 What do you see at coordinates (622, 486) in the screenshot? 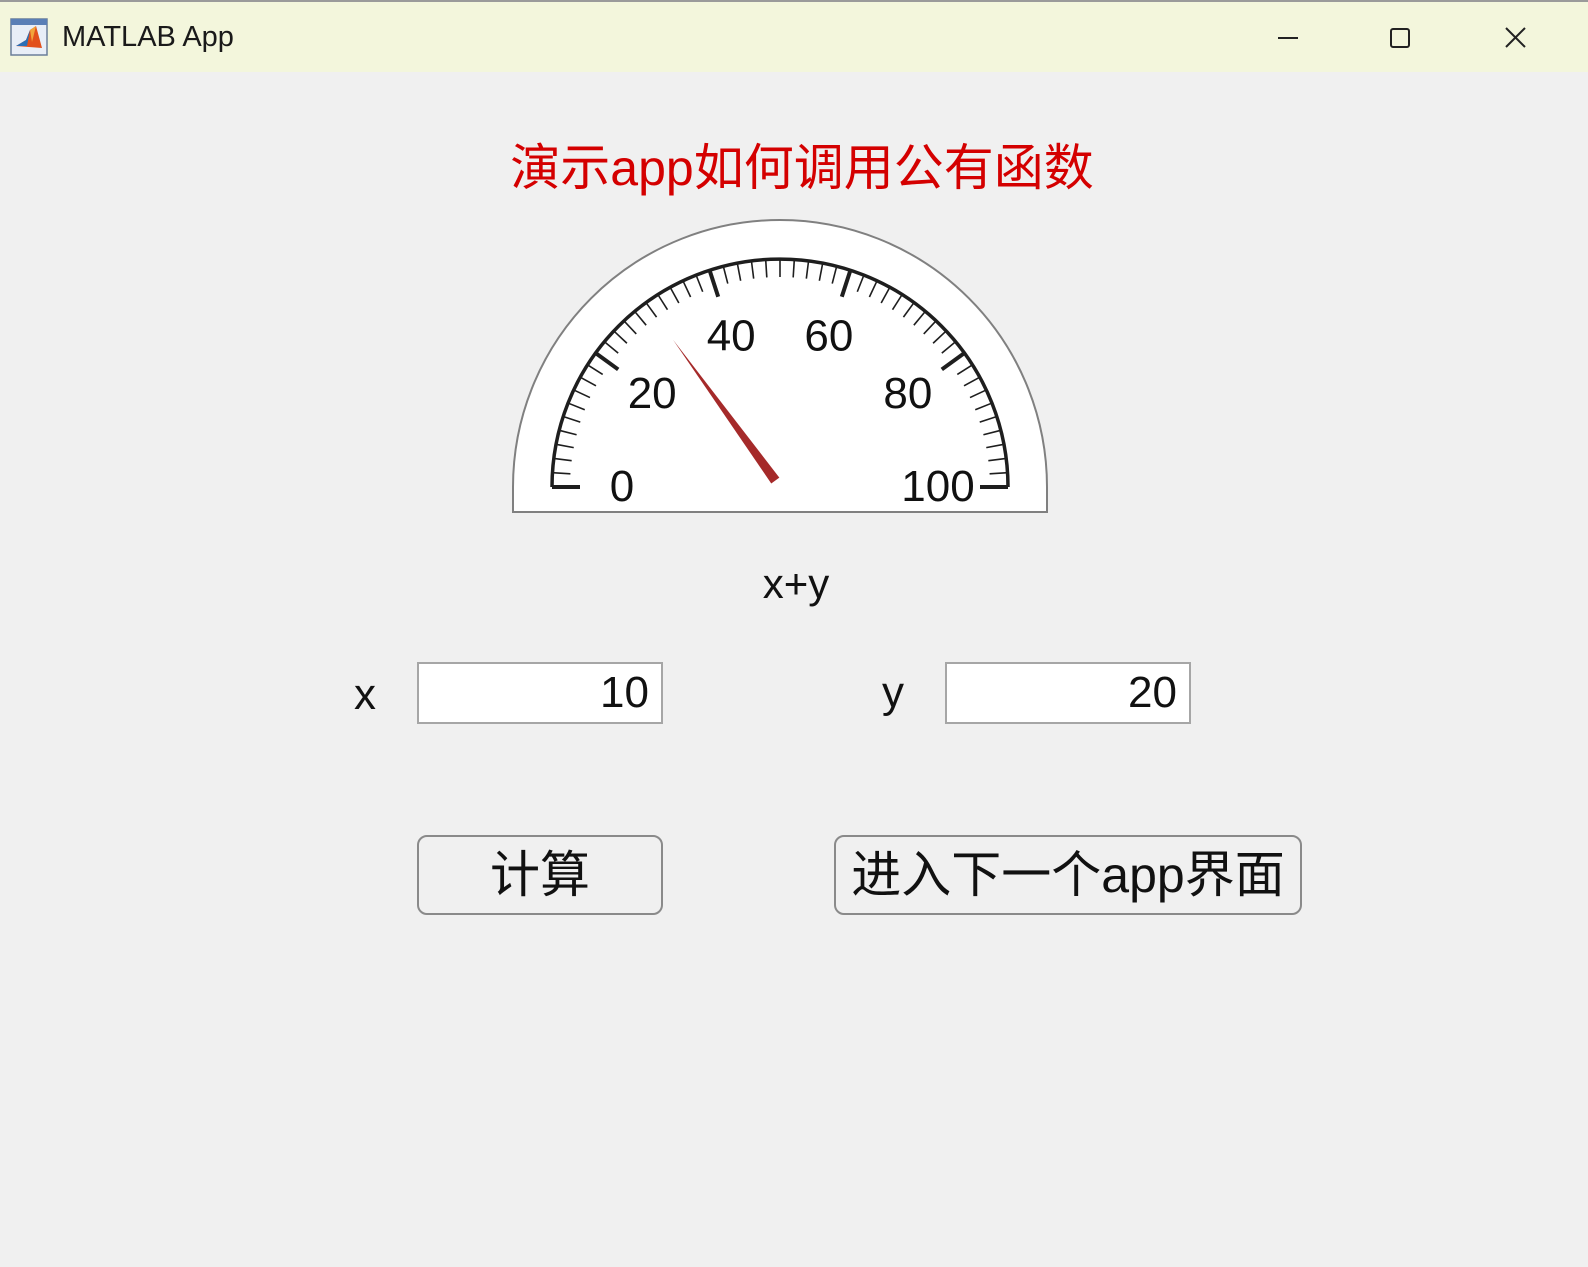
I see `gauge-tick-label: 0` at bounding box center [622, 486].